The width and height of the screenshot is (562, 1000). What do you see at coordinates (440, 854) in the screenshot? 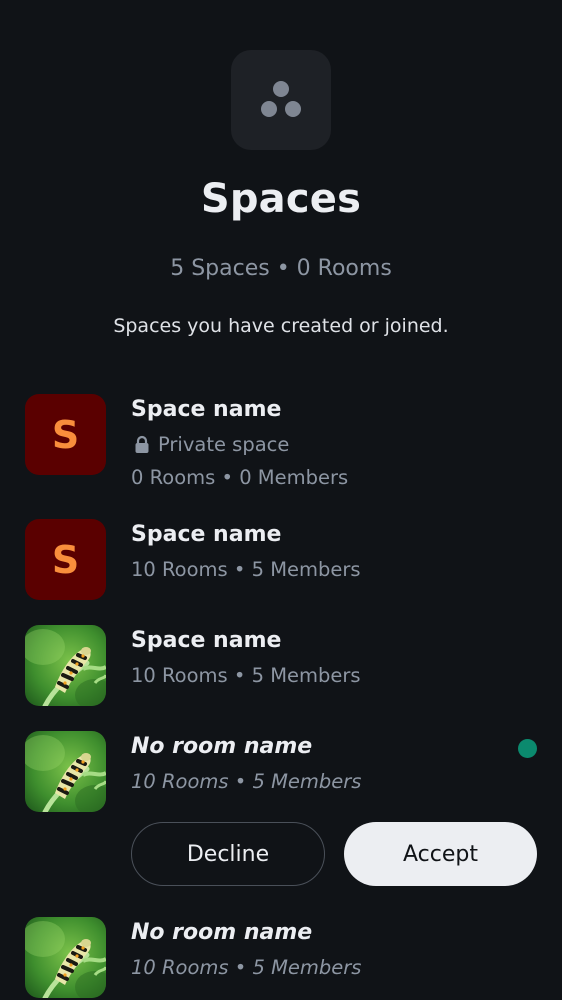
I see `accept-button: Accept` at bounding box center [440, 854].